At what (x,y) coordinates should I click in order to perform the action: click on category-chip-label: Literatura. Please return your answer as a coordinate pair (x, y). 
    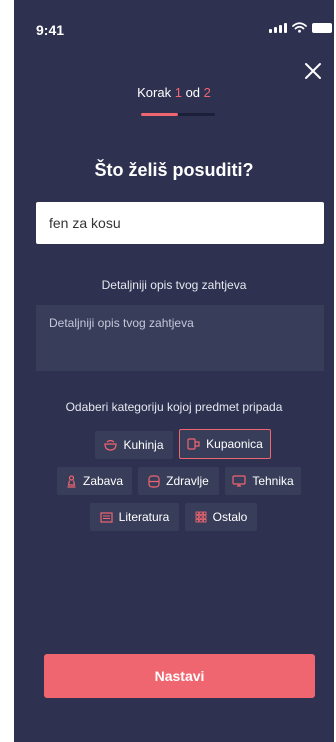
    Looking at the image, I should click on (144, 517).